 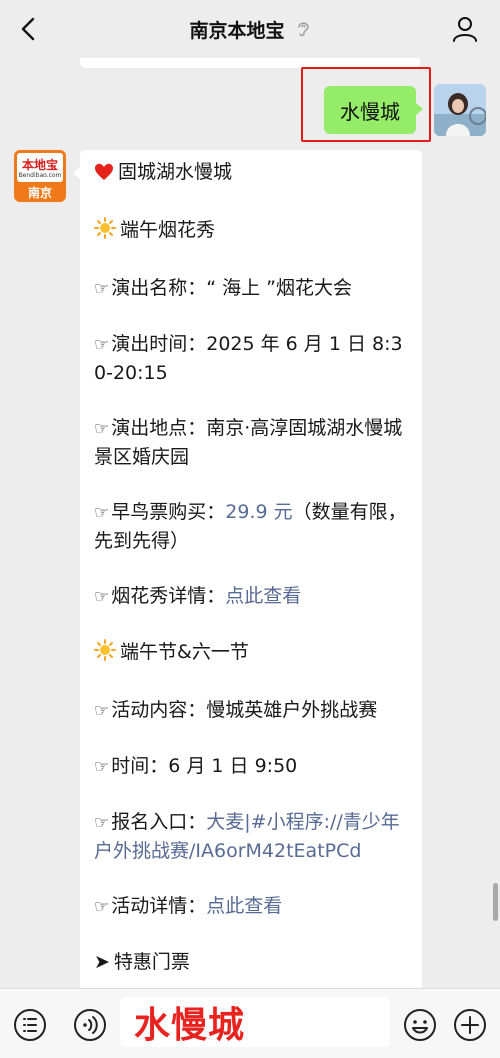 What do you see at coordinates (251, 173) in the screenshot?
I see `reply-title-line: 固城湖水慢城` at bounding box center [251, 173].